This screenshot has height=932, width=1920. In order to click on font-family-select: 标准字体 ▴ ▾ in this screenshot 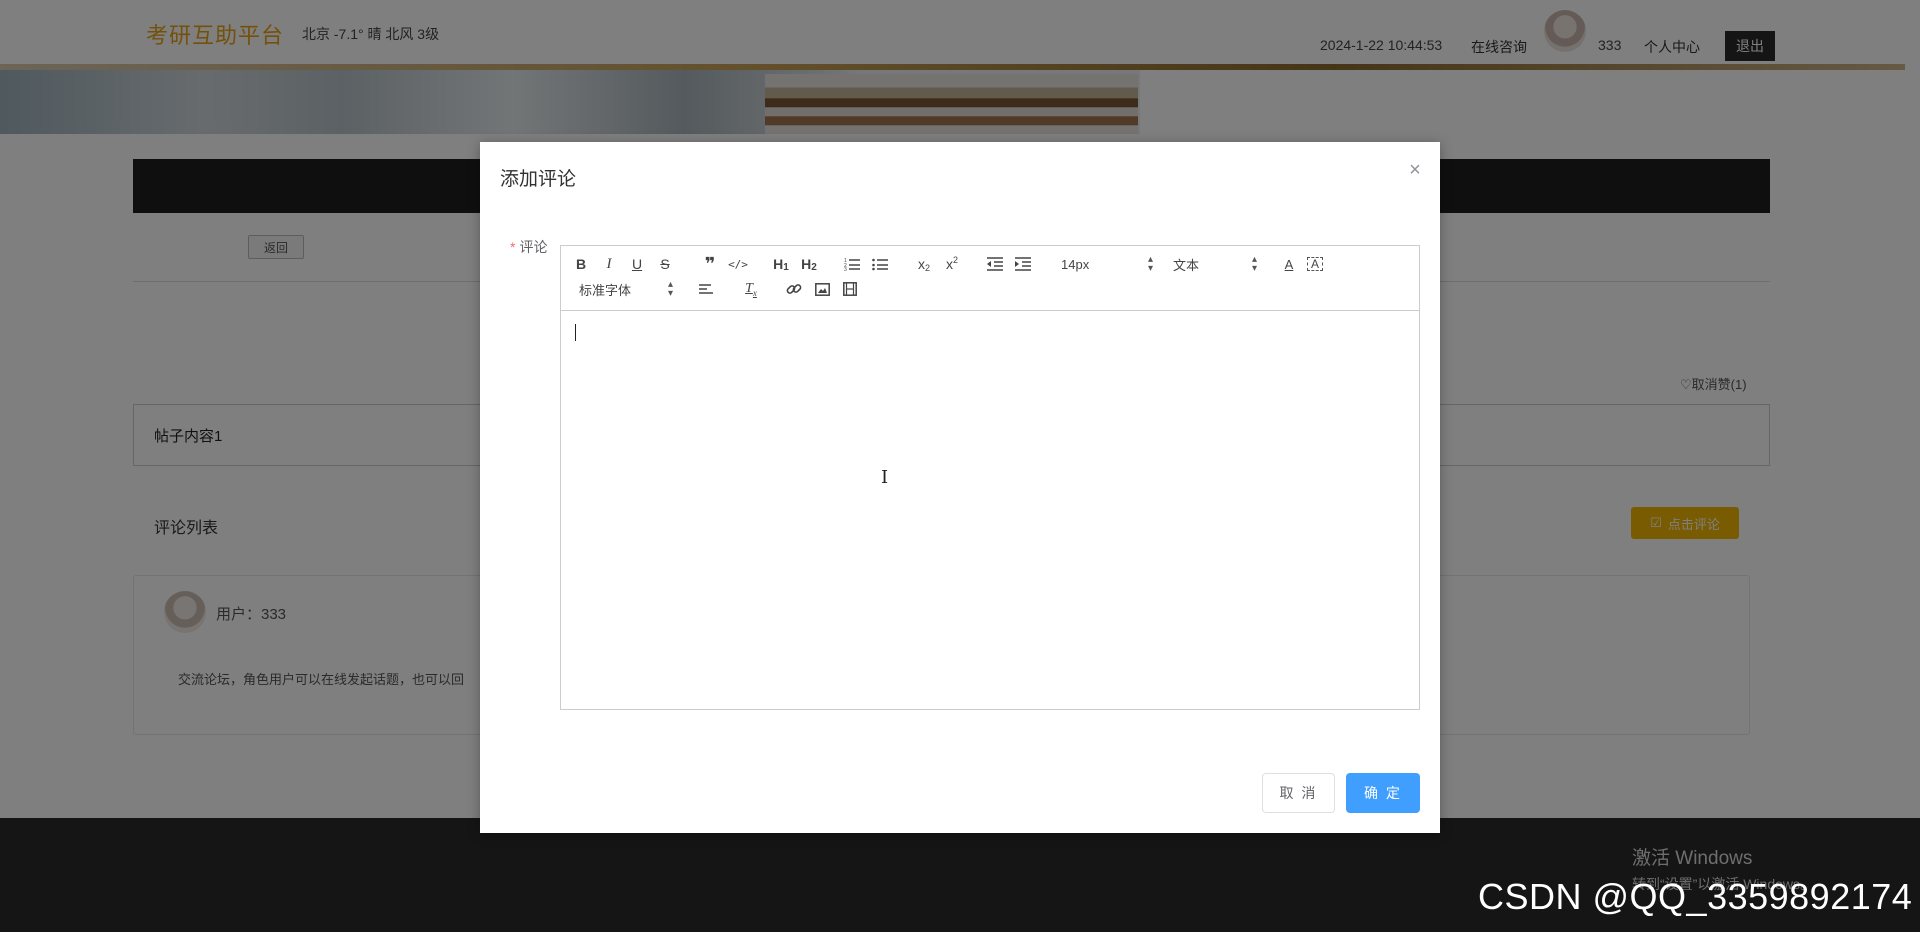, I will do `click(626, 289)`.